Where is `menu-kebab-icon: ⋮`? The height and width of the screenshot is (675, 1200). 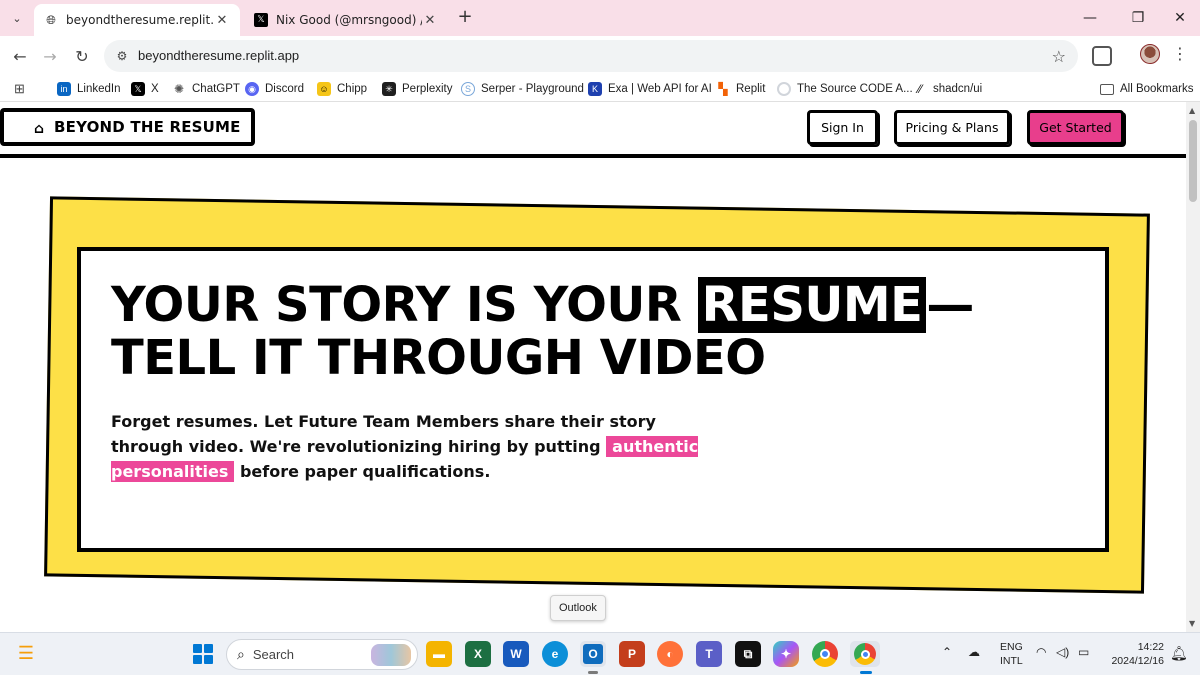 menu-kebab-icon: ⋮ is located at coordinates (1180, 56).